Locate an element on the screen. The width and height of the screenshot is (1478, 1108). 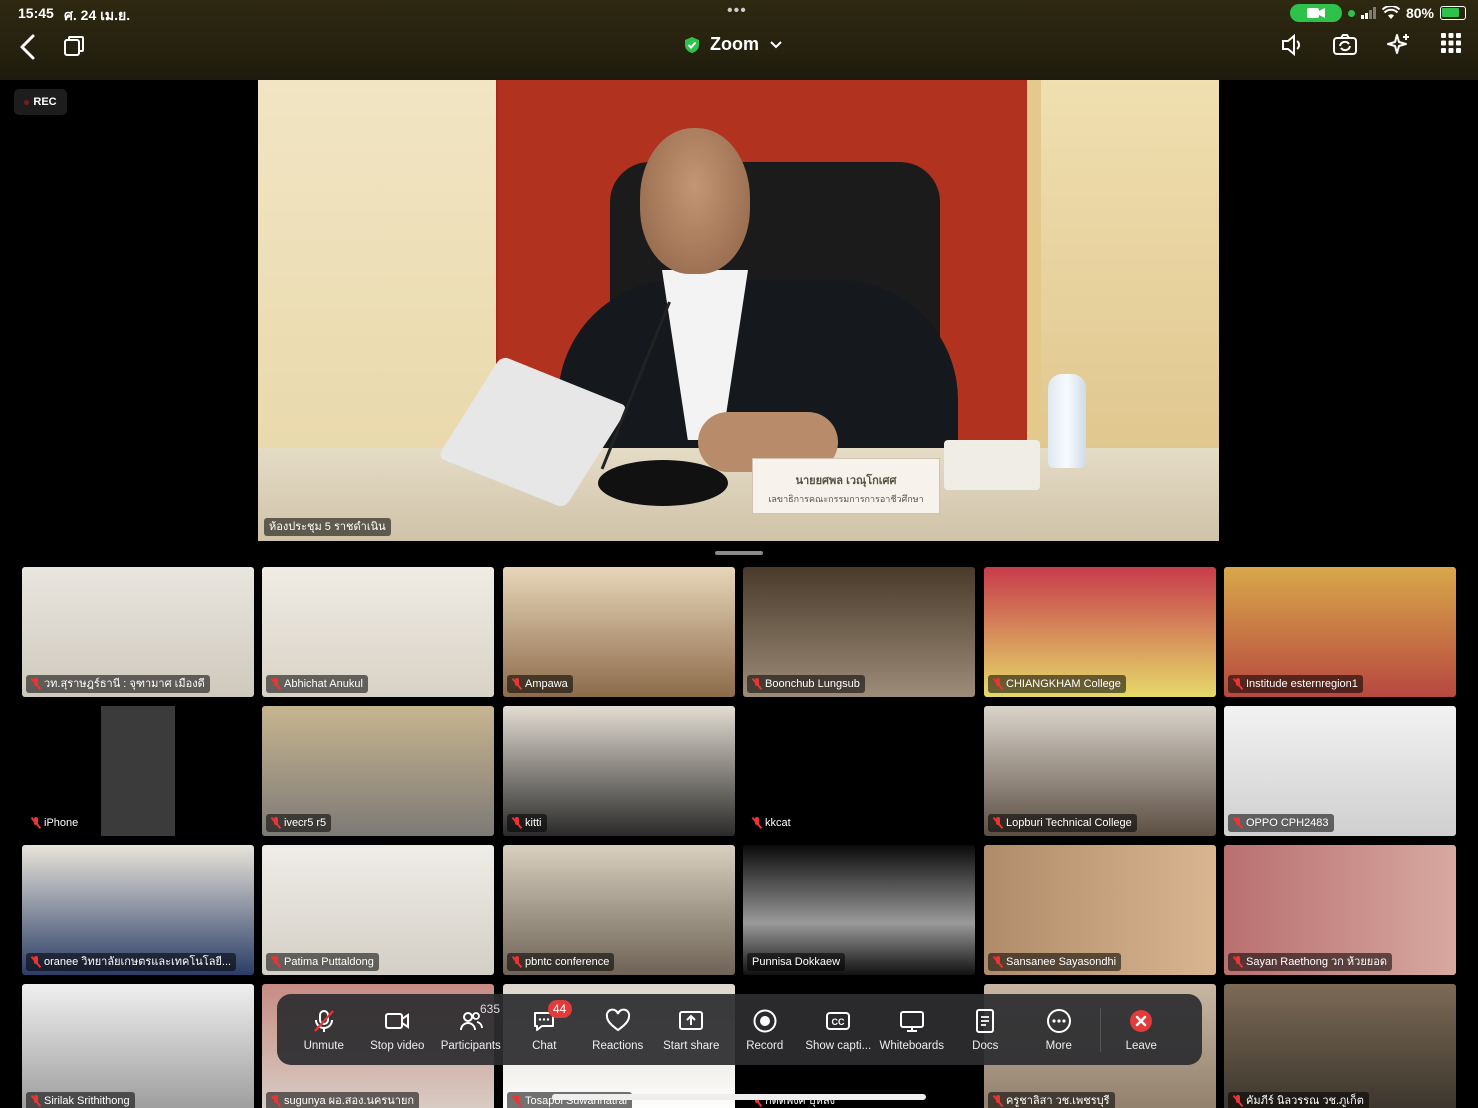
meeting-title: Zoom is located at coordinates (734, 44).